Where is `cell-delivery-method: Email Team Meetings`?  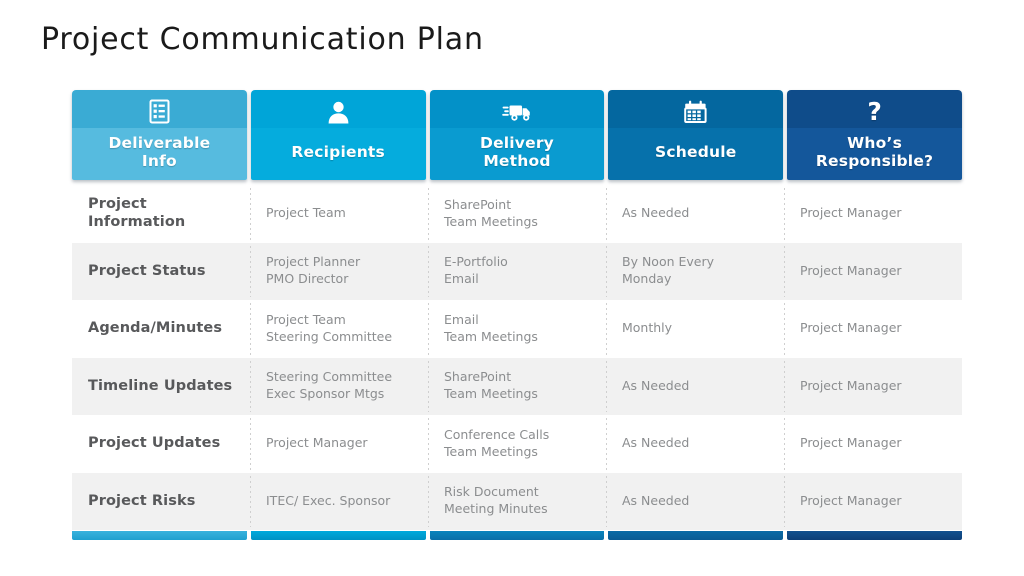
cell-delivery-method: Email Team Meetings is located at coordinates (517, 329).